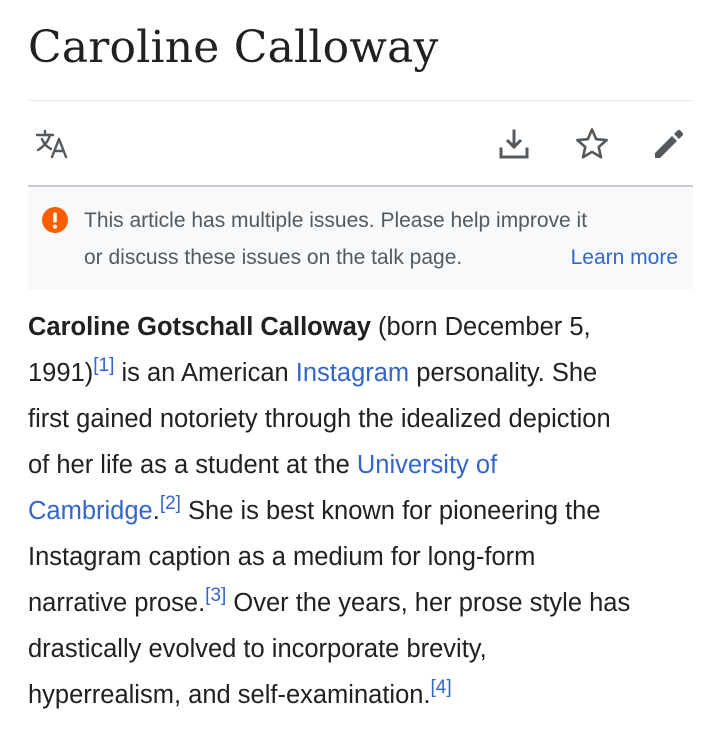  What do you see at coordinates (360, 100) in the screenshot?
I see `title-divider` at bounding box center [360, 100].